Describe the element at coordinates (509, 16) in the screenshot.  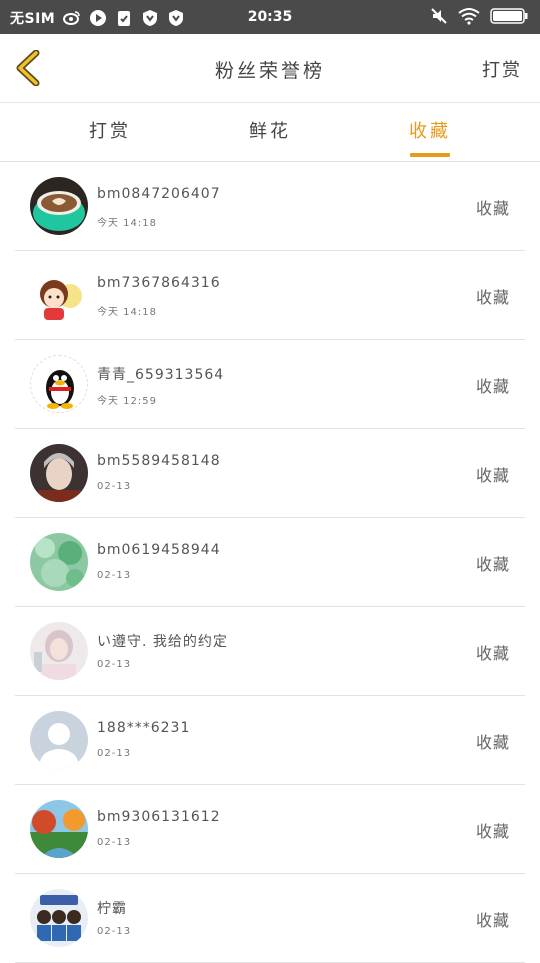
I see `battery-icon` at that location.